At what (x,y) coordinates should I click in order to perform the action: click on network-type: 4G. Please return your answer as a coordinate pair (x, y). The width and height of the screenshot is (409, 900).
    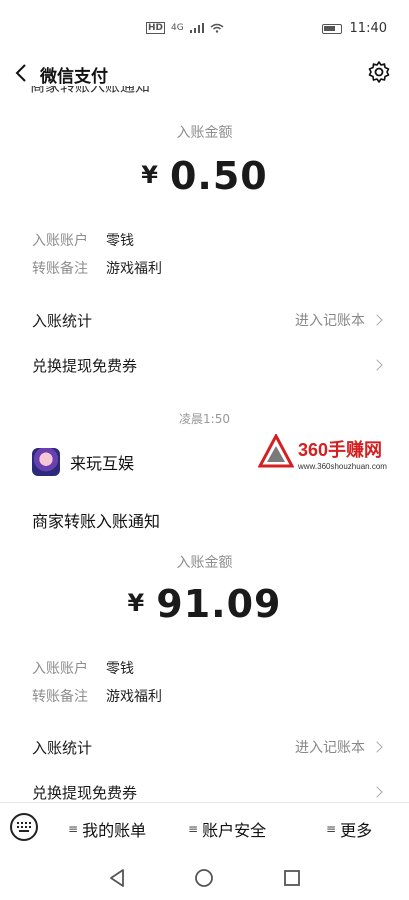
    Looking at the image, I should click on (177, 28).